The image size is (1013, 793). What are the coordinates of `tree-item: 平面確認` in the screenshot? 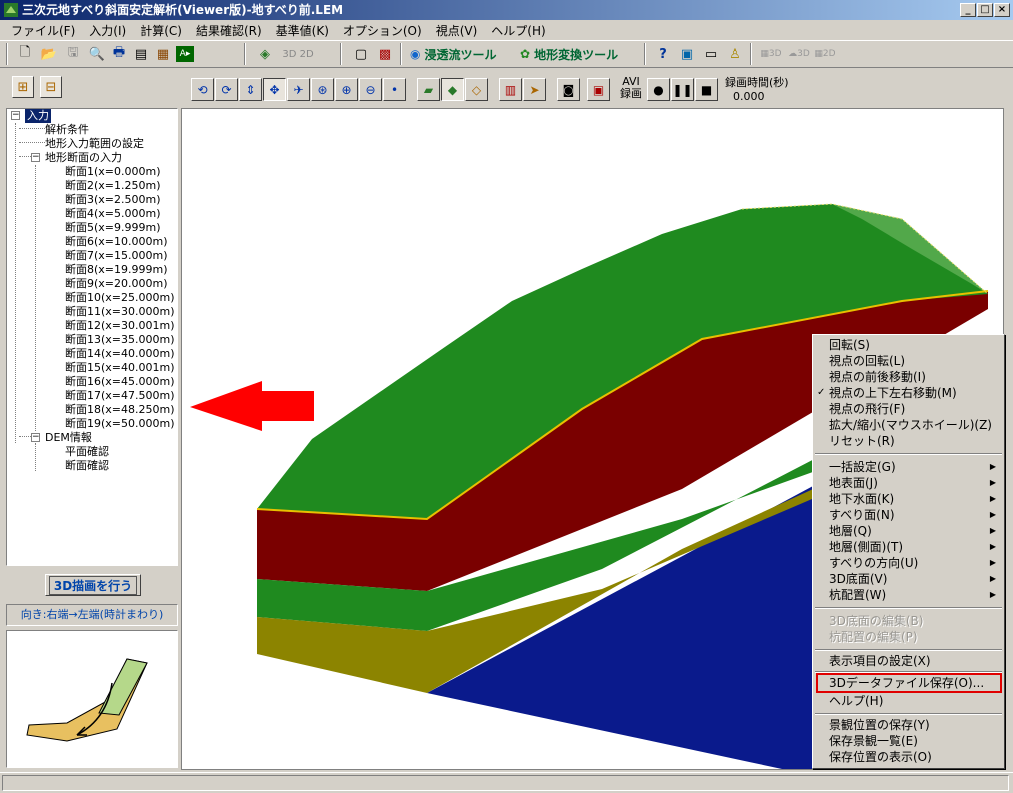 It's located at (87, 452).